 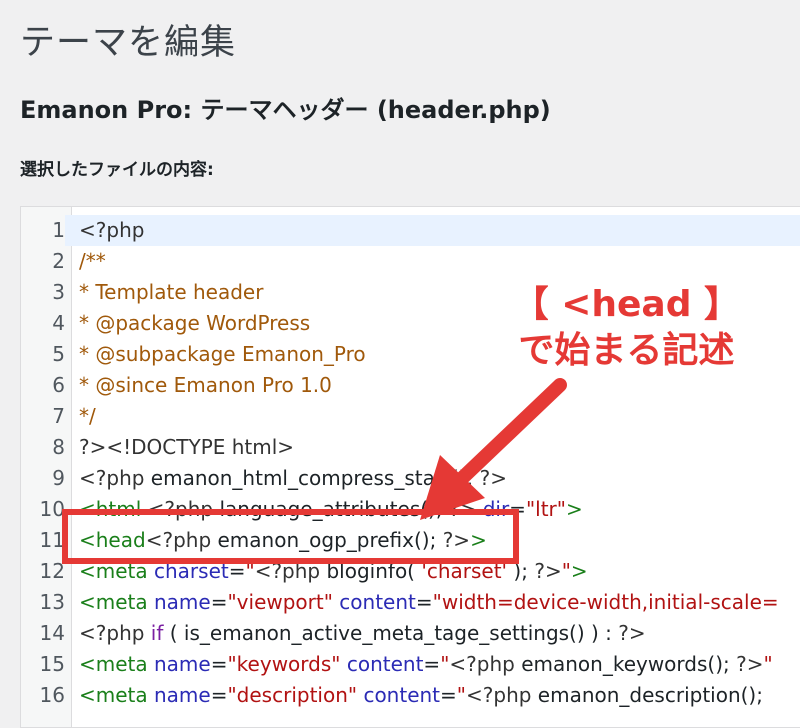 I want to click on line-number: 1, so click(x=43, y=230).